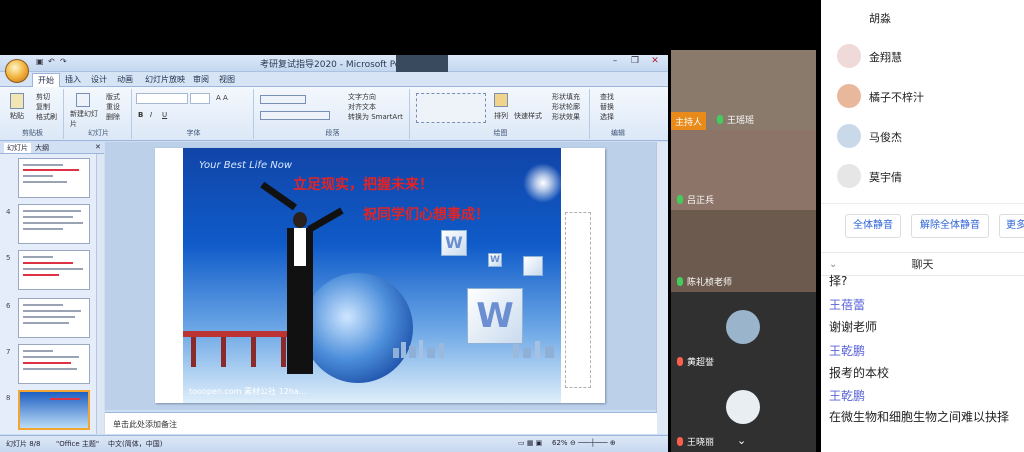  What do you see at coordinates (927, 56) in the screenshot?
I see `member-item: 金翔慧` at bounding box center [927, 56].